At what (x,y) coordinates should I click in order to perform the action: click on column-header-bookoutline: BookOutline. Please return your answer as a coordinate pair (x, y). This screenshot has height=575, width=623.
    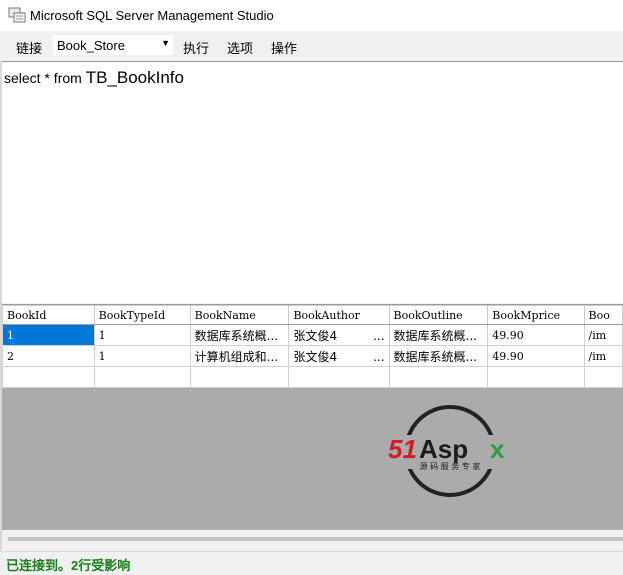
    Looking at the image, I should click on (438, 315).